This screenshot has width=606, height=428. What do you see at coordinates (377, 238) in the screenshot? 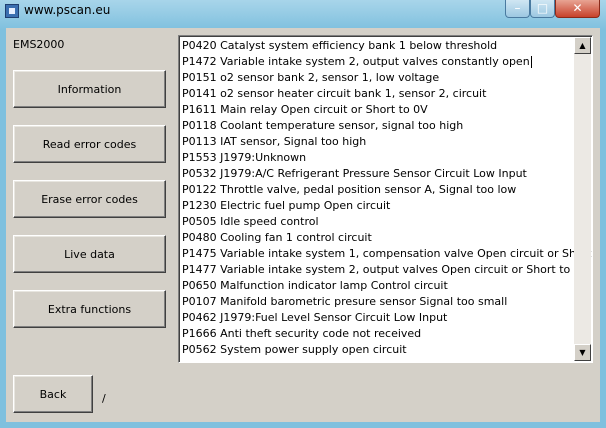
I see `error-code-row: P0480 Cooling fan 1 control circuit` at bounding box center [377, 238].